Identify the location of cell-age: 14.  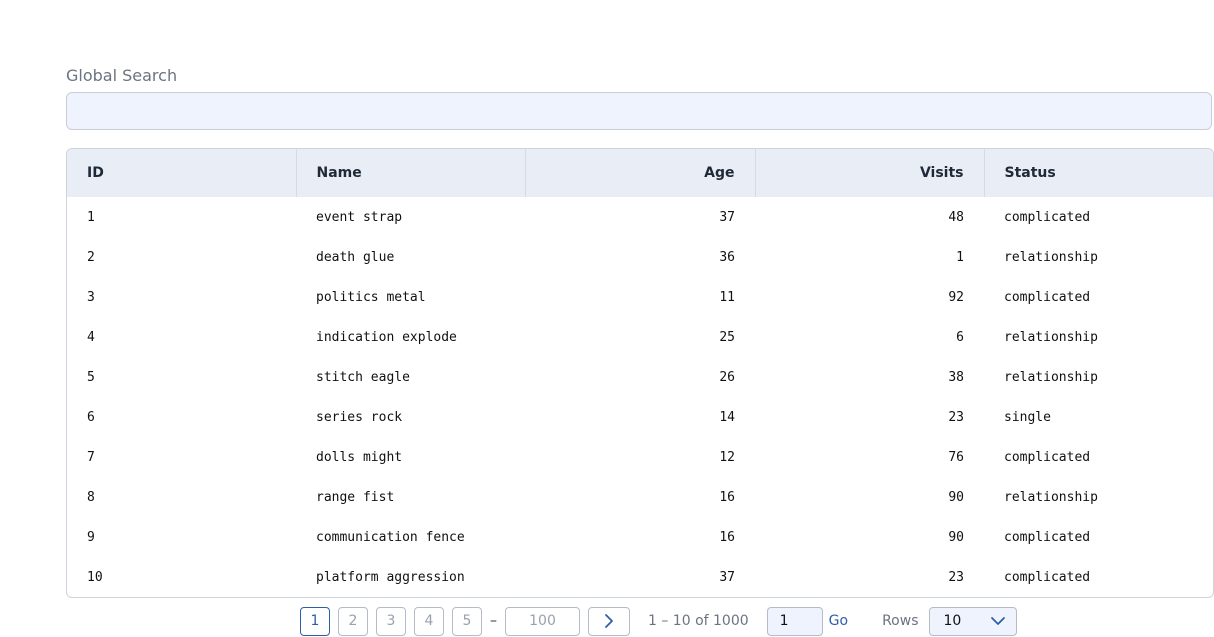
(727, 417).